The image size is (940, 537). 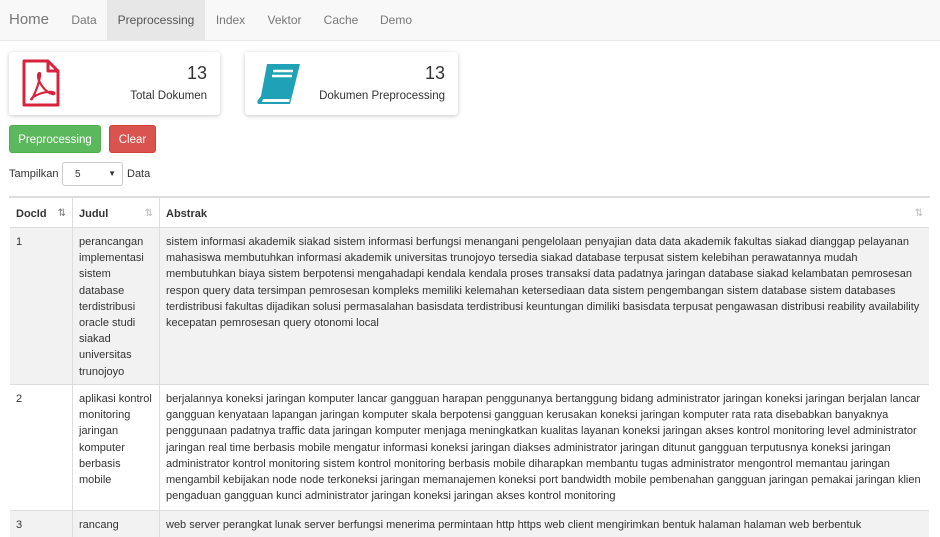 What do you see at coordinates (434, 73) in the screenshot?
I see `dokumen-preprocessing-count: 13` at bounding box center [434, 73].